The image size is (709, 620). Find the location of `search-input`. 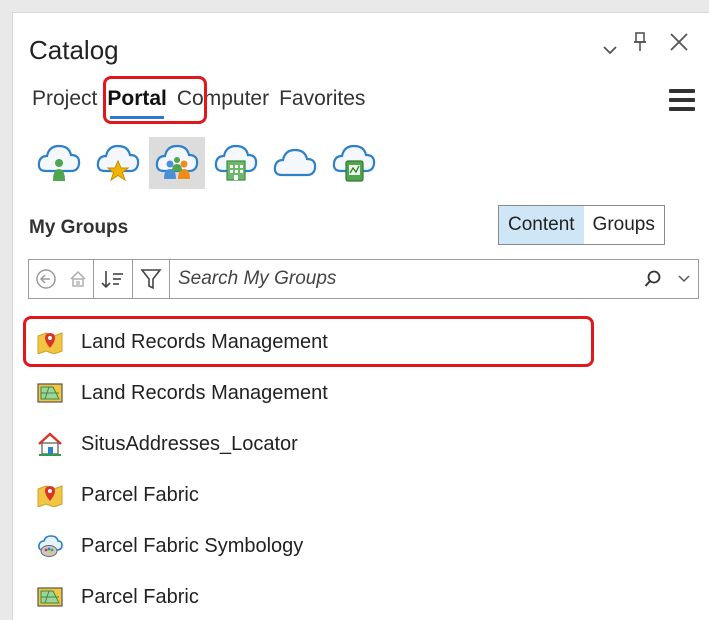

search-input is located at coordinates (403, 279).